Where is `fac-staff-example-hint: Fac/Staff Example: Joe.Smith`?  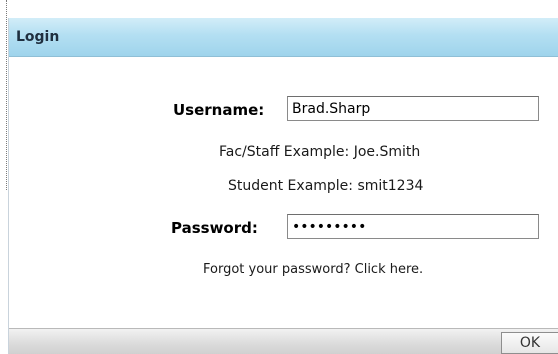 fac-staff-example-hint: Fac/Staff Example: Joe.Smith is located at coordinates (320, 152).